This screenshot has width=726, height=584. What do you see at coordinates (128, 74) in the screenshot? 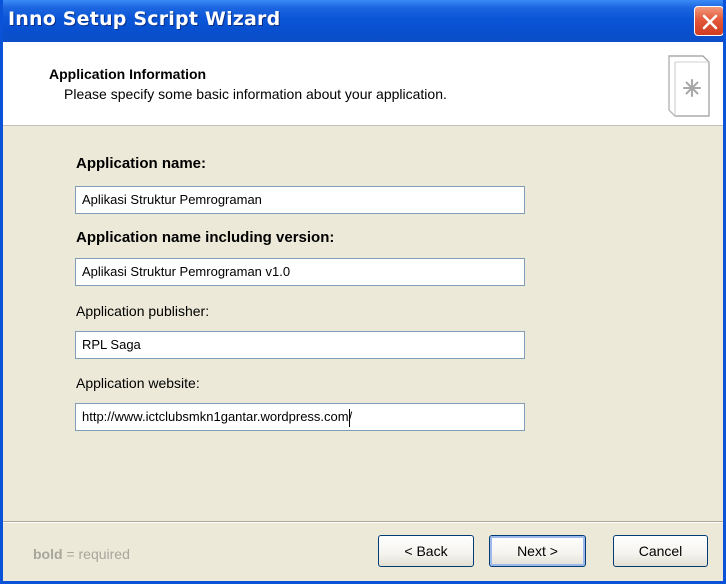
I see `page-heading: Application Information` at bounding box center [128, 74].